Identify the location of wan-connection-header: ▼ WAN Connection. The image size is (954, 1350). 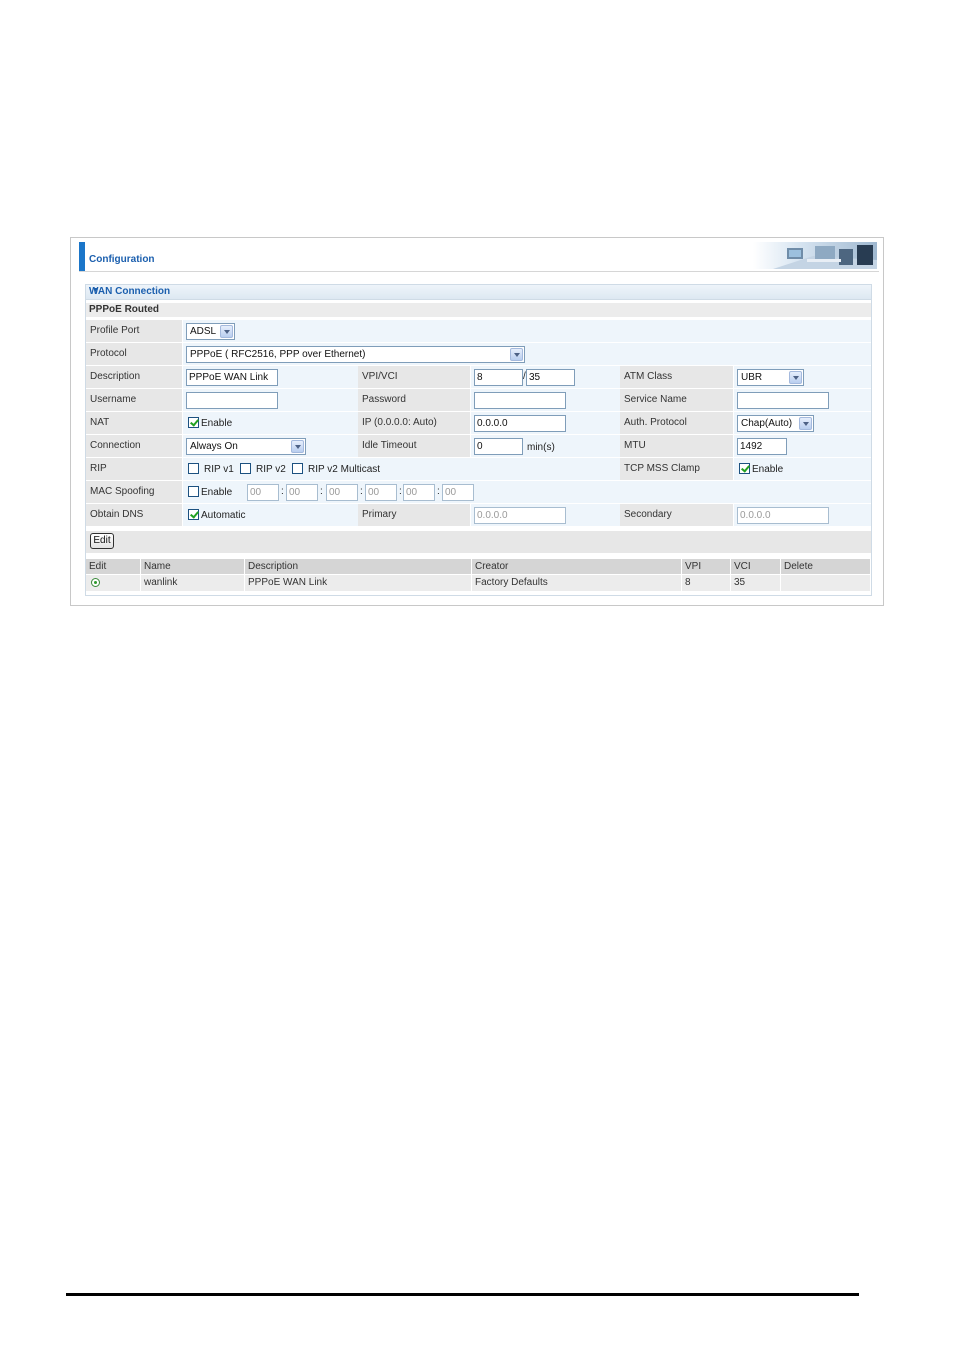
(478, 292).